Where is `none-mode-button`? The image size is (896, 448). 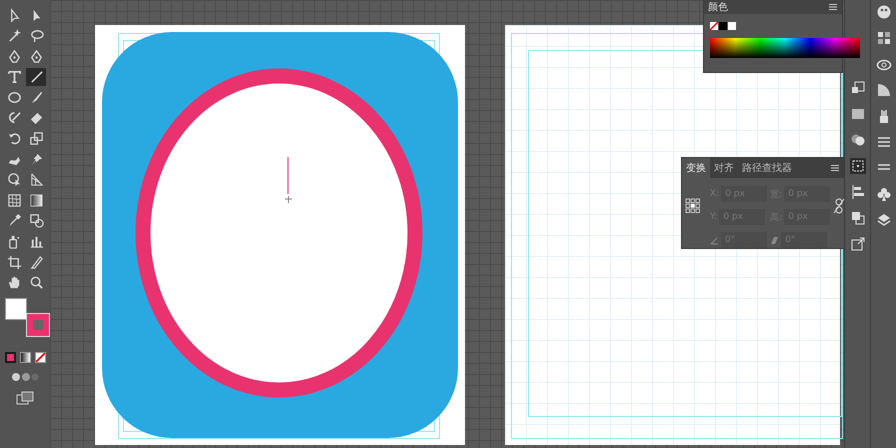 none-mode-button is located at coordinates (40, 357).